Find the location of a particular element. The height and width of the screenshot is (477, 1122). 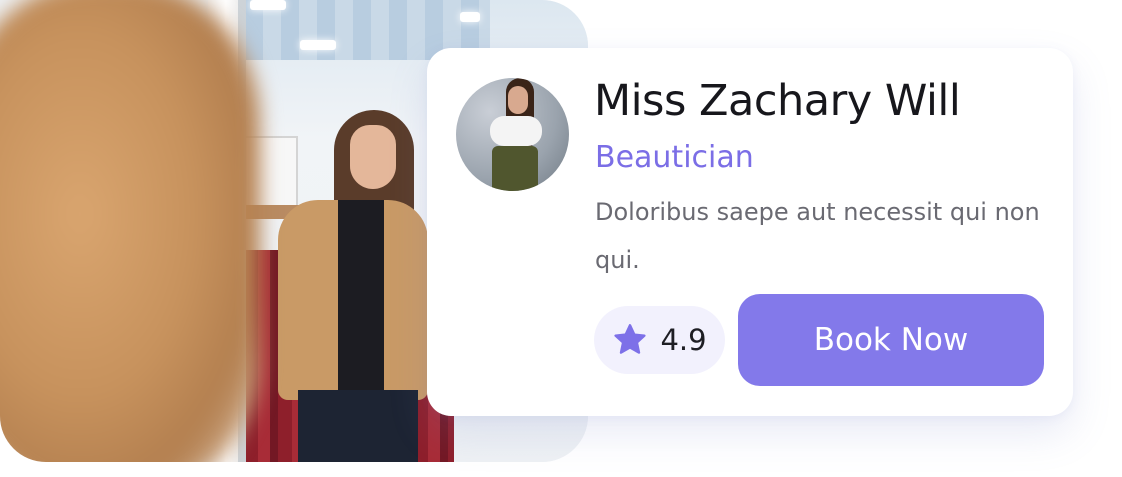

woman-shirt is located at coordinates (361, 300).